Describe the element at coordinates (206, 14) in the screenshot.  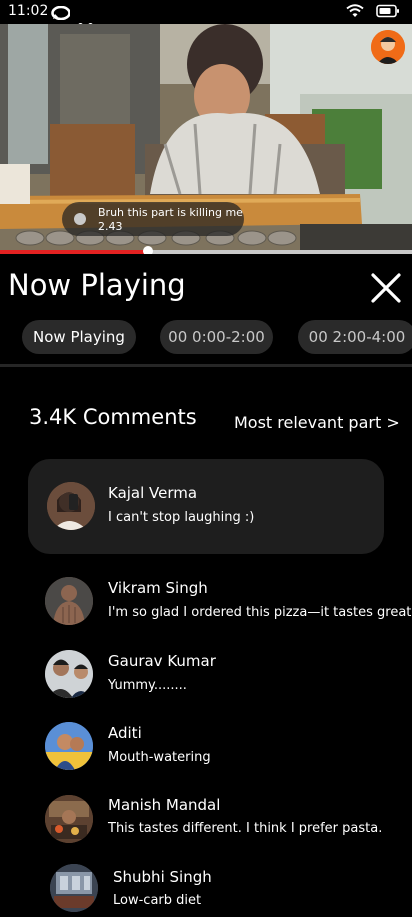
I see `status-bar: 11:02` at that location.